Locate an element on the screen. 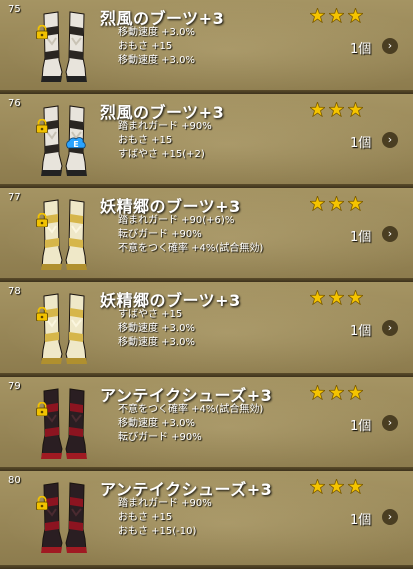 The image size is (413, 569). item-number: 79 is located at coordinates (14, 386).